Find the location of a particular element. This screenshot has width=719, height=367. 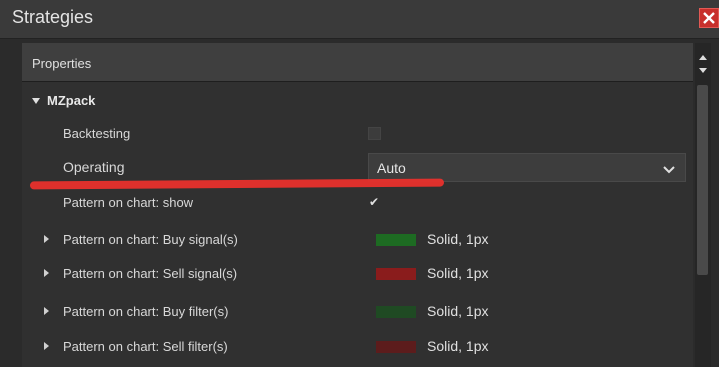

backtesting-checkbox is located at coordinates (374, 133).